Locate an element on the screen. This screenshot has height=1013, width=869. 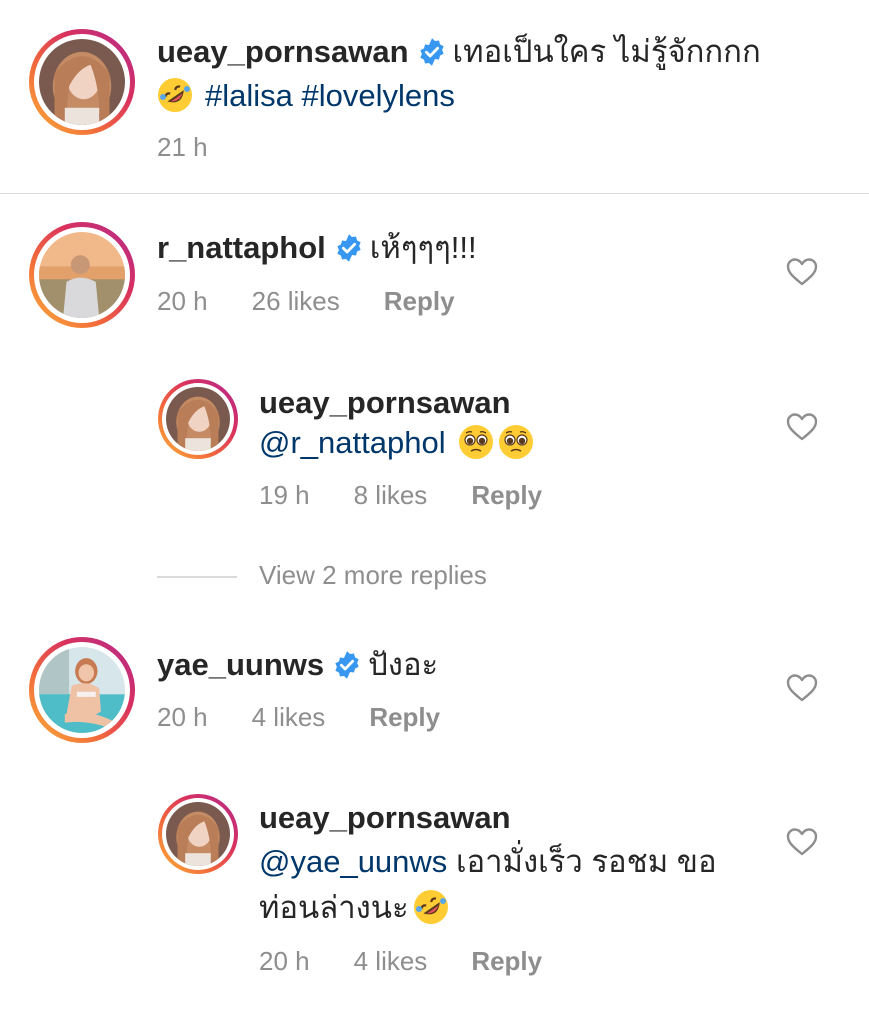
caption-meta: 21 h is located at coordinates (204, 147).